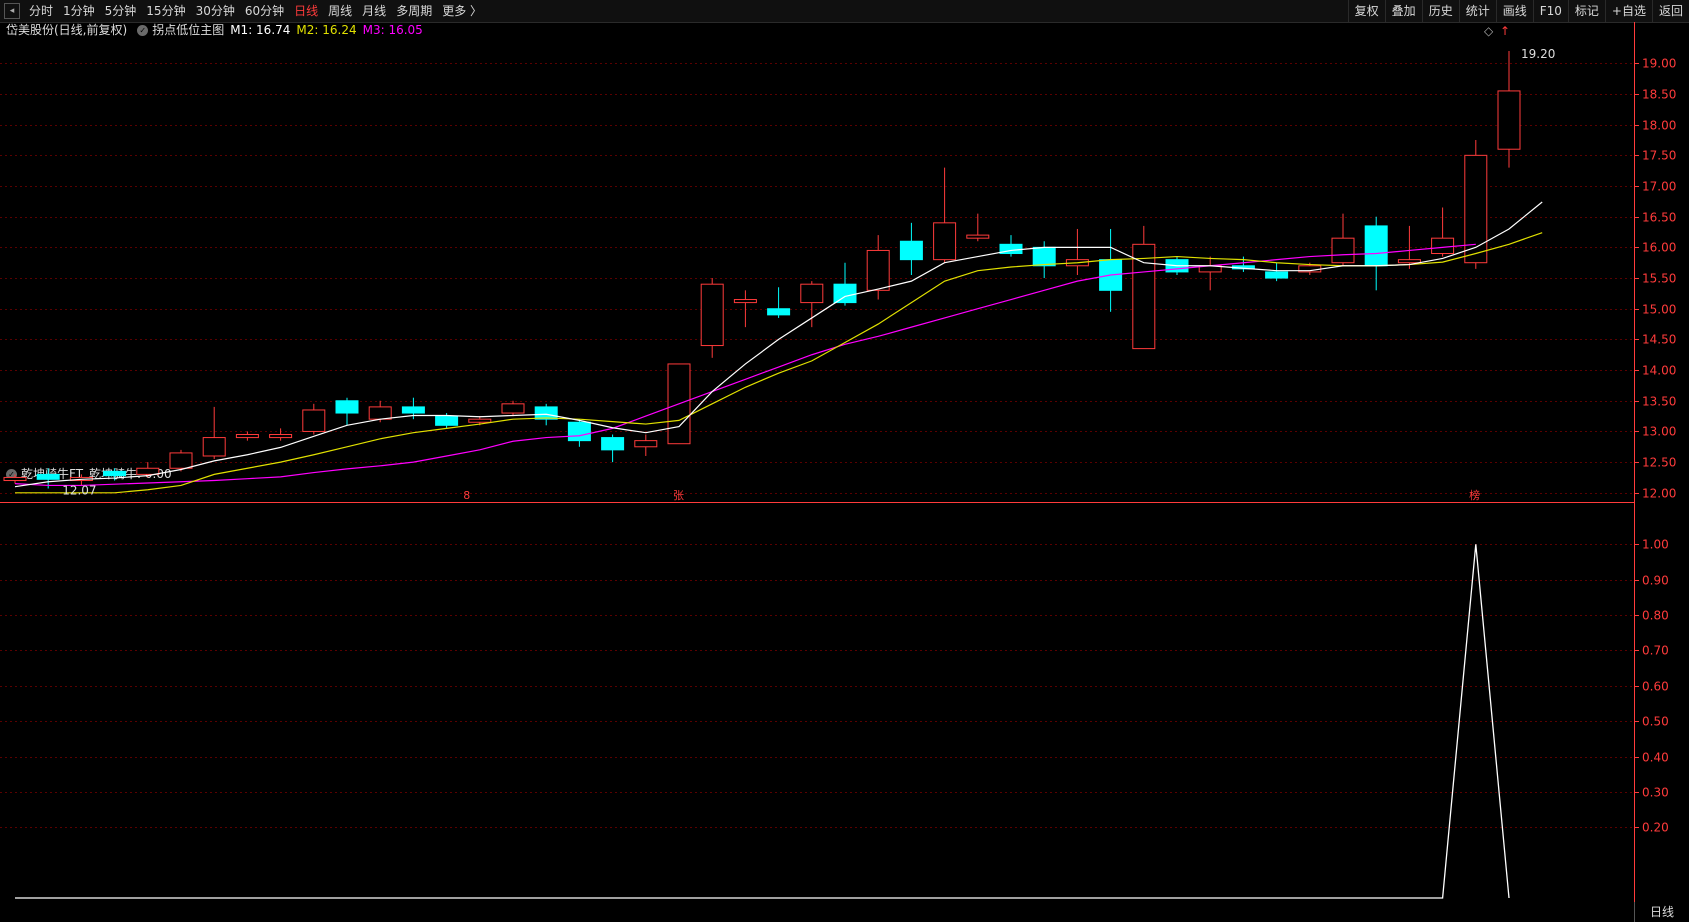 The image size is (1689, 922). What do you see at coordinates (844, 912) in the screenshot?
I see `status-bar` at bounding box center [844, 912].